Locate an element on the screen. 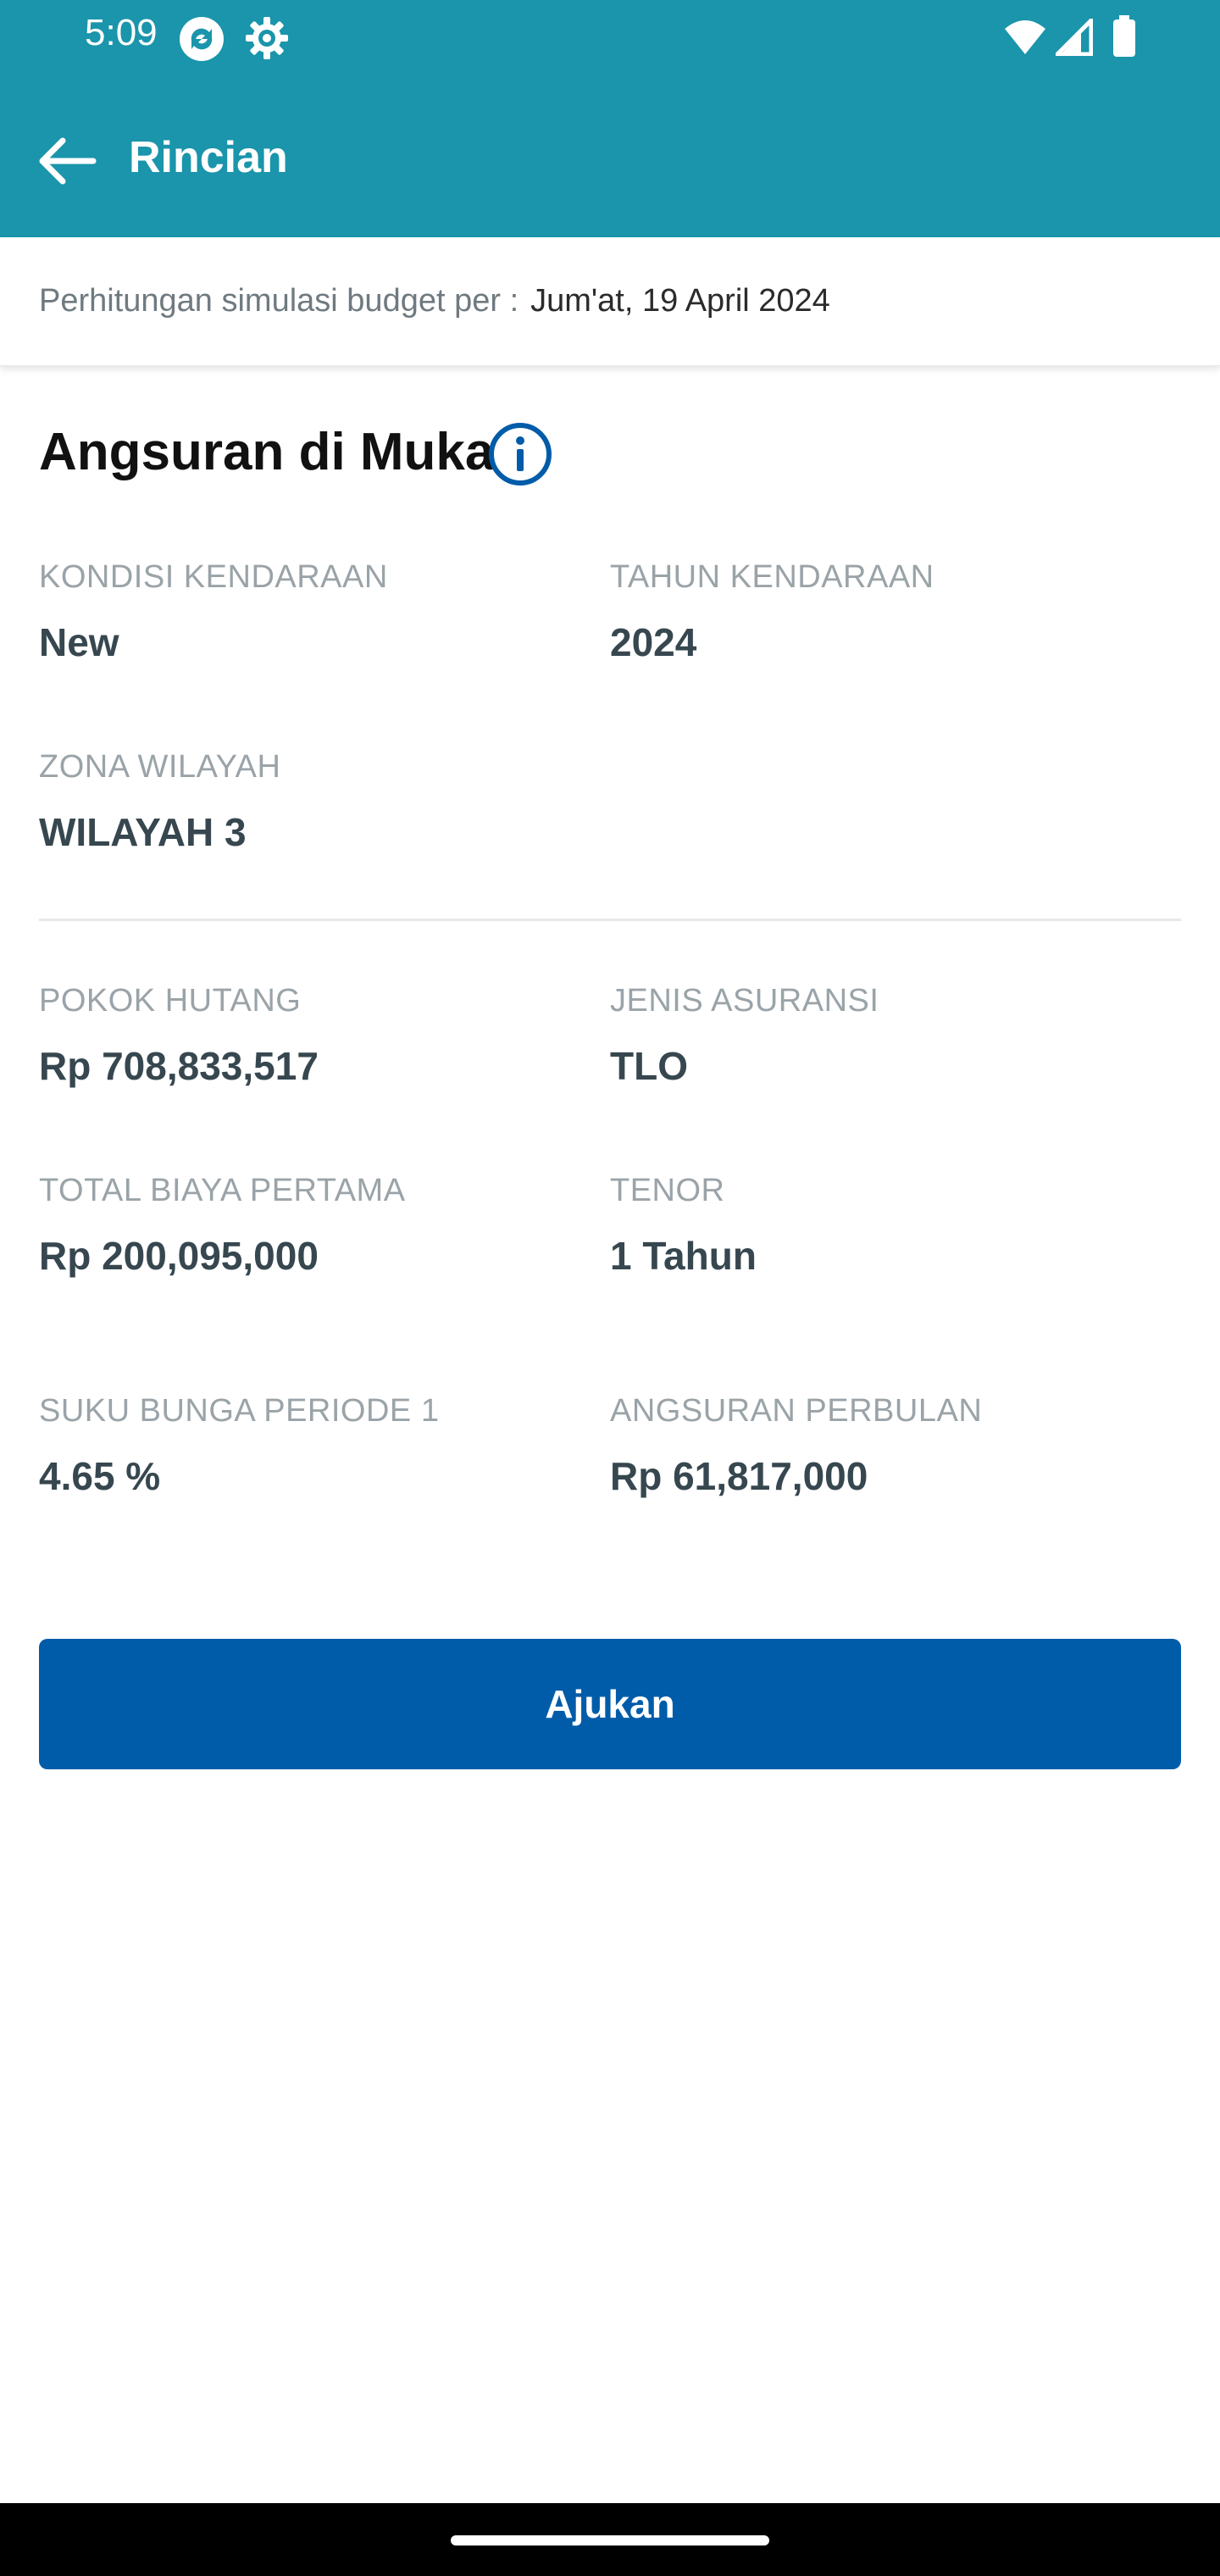 The image size is (1220, 2576). arrow-left-icon is located at coordinates (68, 161).